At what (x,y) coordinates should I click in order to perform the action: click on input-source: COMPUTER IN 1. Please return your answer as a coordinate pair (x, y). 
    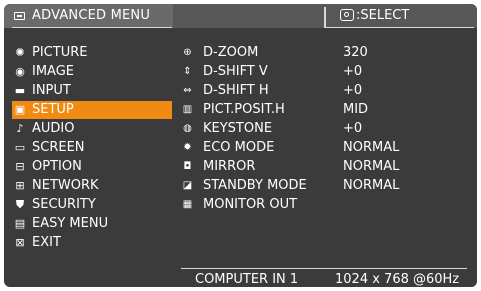
    Looking at the image, I should click on (247, 279).